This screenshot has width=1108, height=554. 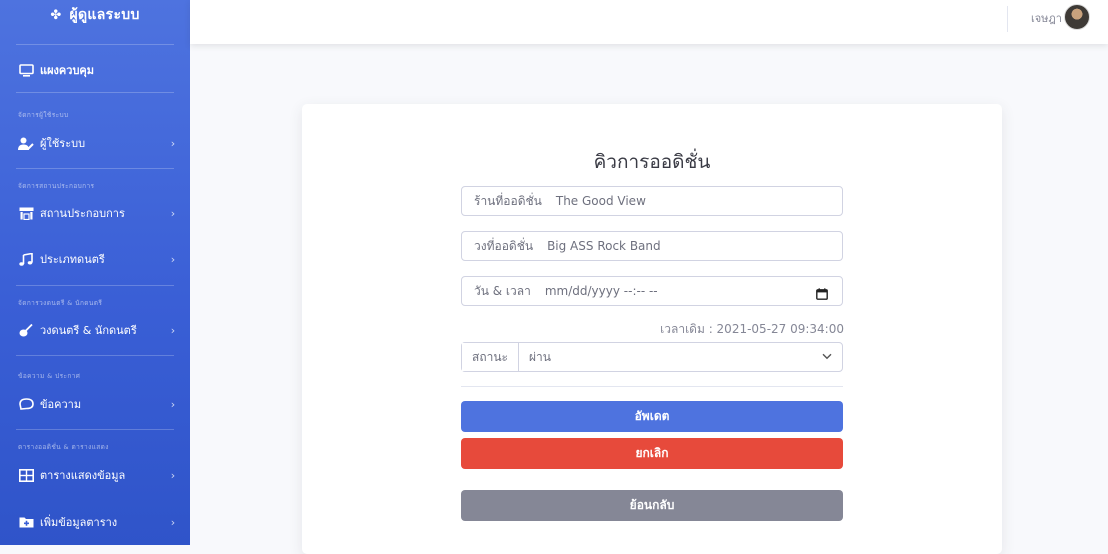 I want to click on sidebar-item-label: สถานประกอบการ, so click(x=82, y=213).